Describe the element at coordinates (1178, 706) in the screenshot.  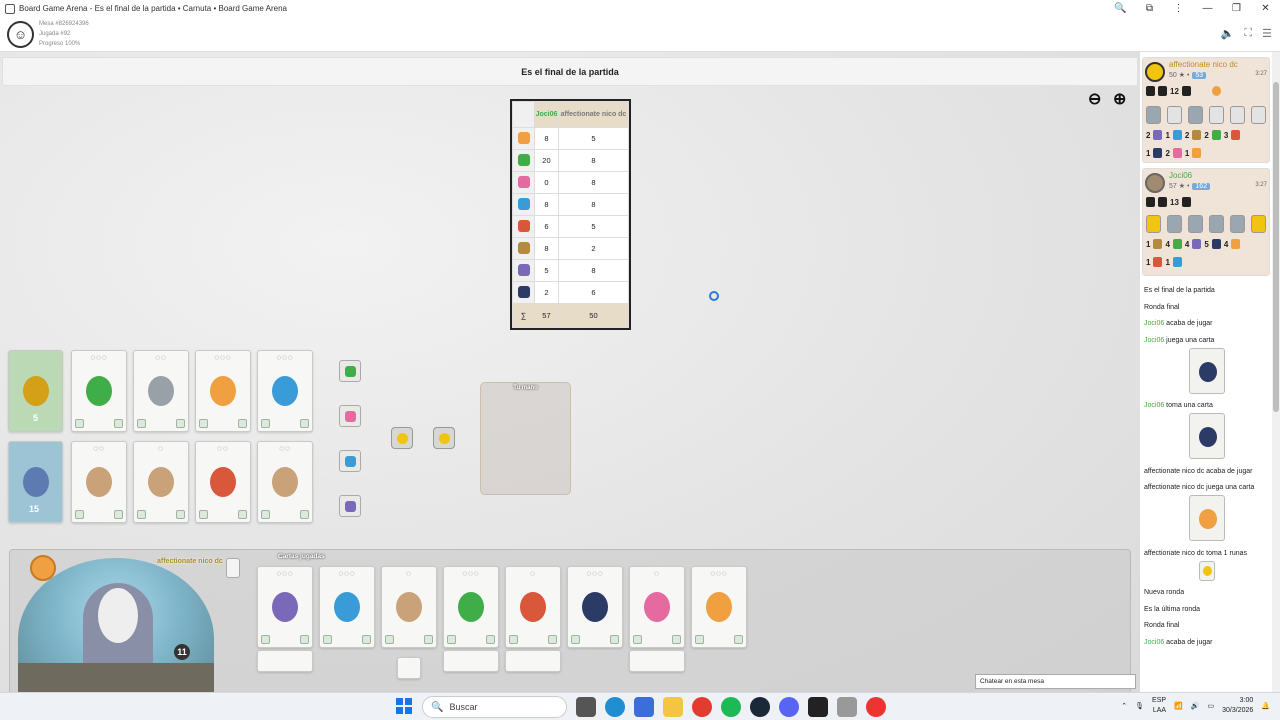
I see `wifi-icon: 📶` at that location.